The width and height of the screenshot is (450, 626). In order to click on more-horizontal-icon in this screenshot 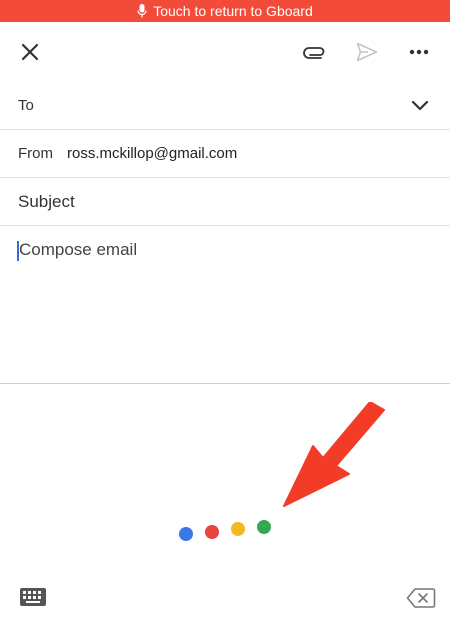, I will do `click(419, 52)`.